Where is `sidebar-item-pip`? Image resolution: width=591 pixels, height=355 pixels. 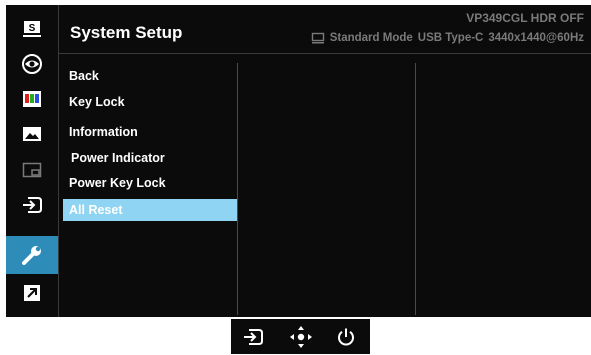 sidebar-item-pip is located at coordinates (32, 170).